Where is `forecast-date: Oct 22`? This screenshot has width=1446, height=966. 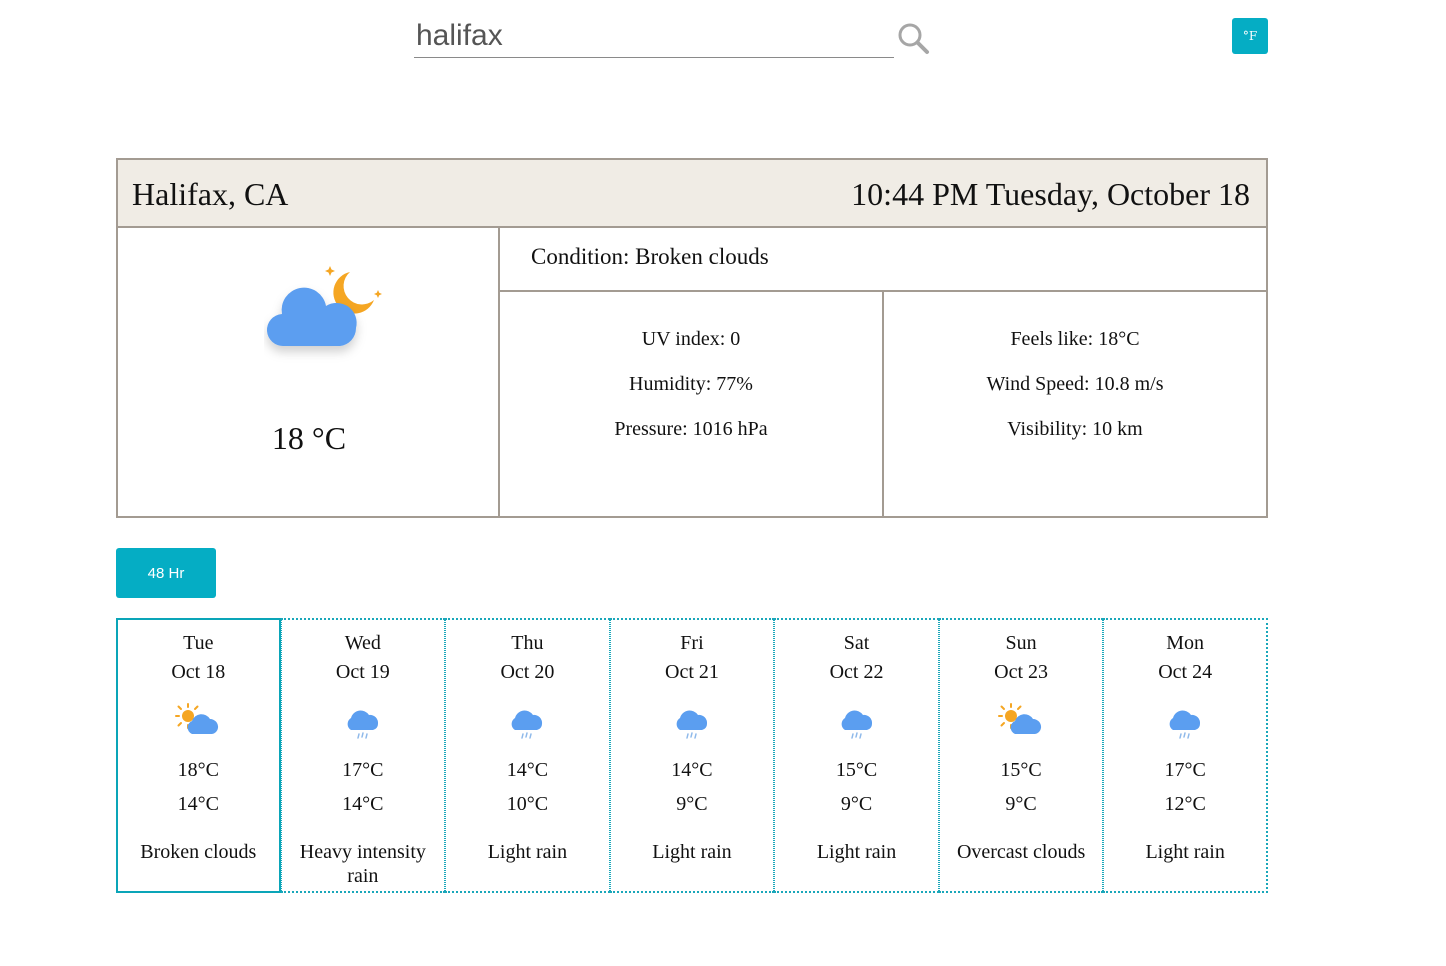 forecast-date: Oct 22 is located at coordinates (856, 672).